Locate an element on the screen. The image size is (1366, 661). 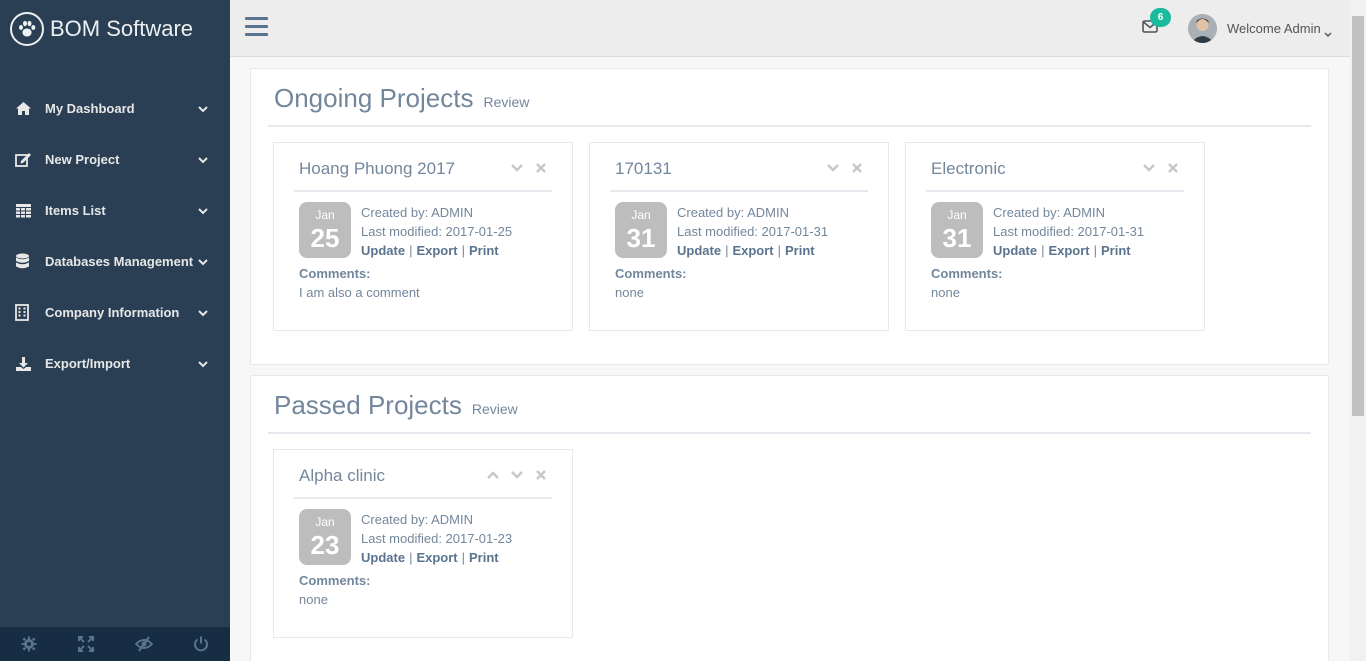
settings-icon is located at coordinates (29, 644).